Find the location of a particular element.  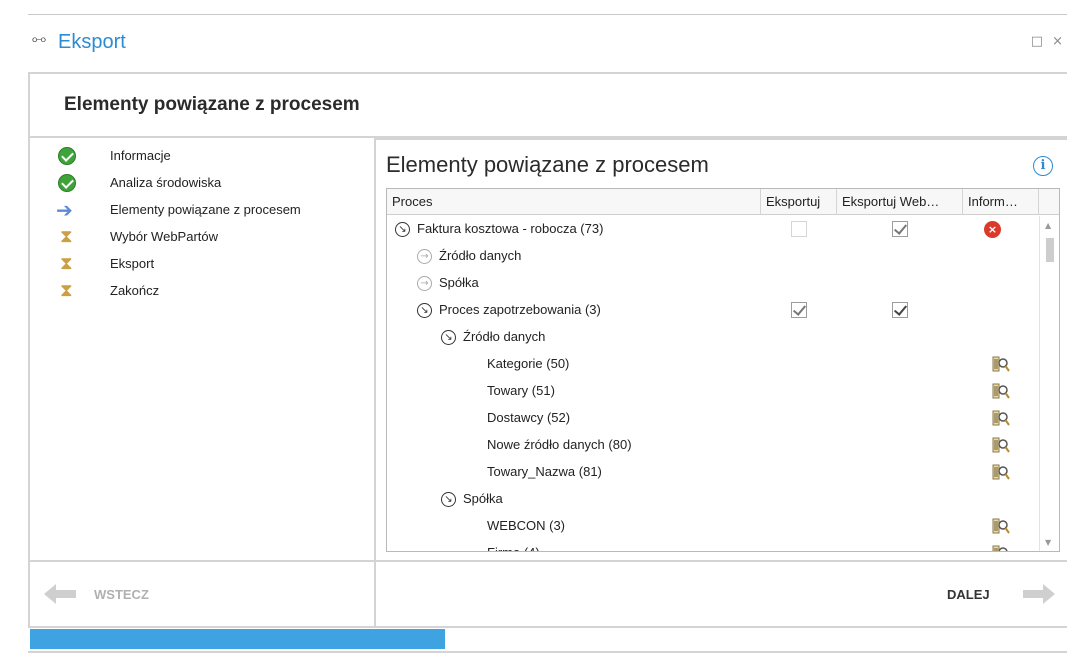

close-button: × is located at coordinates (1057, 41).